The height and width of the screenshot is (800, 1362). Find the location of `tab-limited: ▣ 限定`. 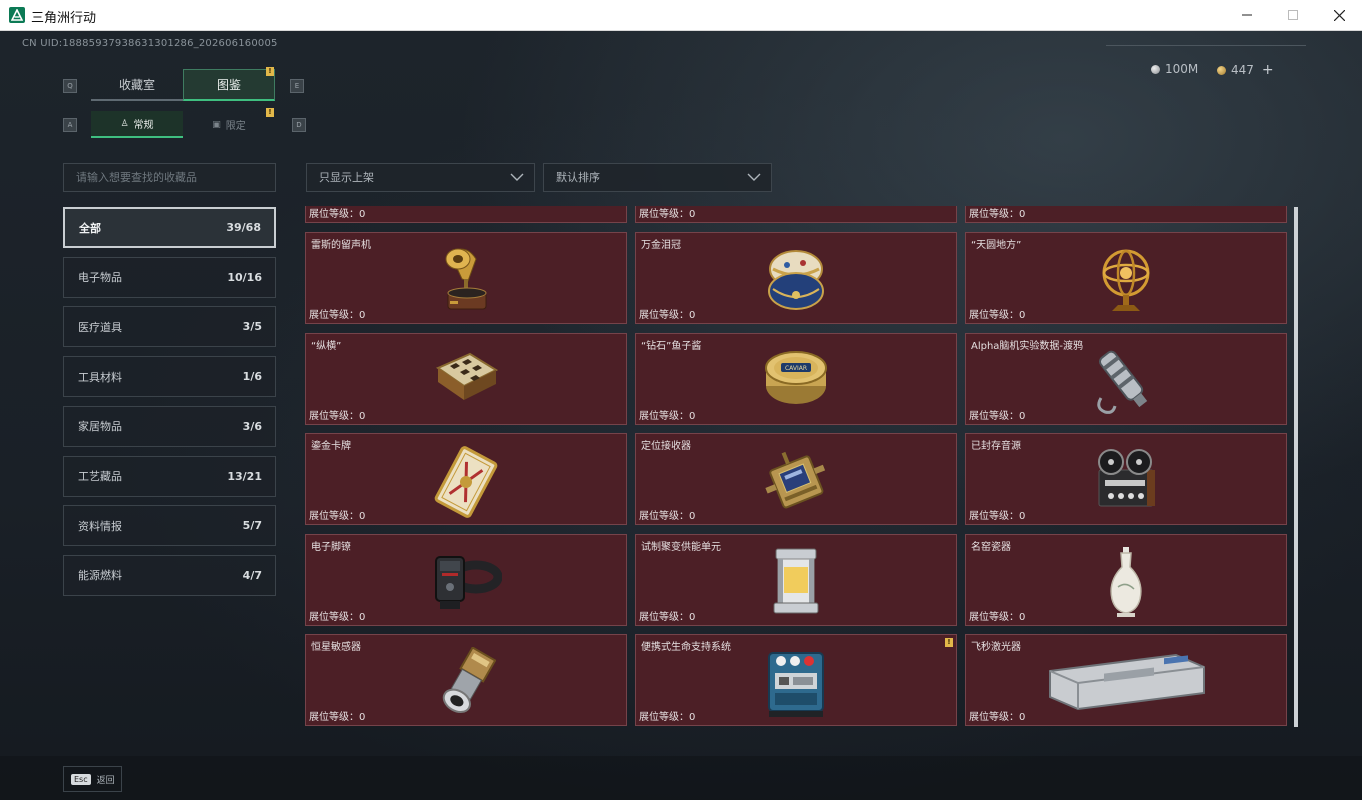

tab-limited: ▣ 限定 is located at coordinates (229, 124).